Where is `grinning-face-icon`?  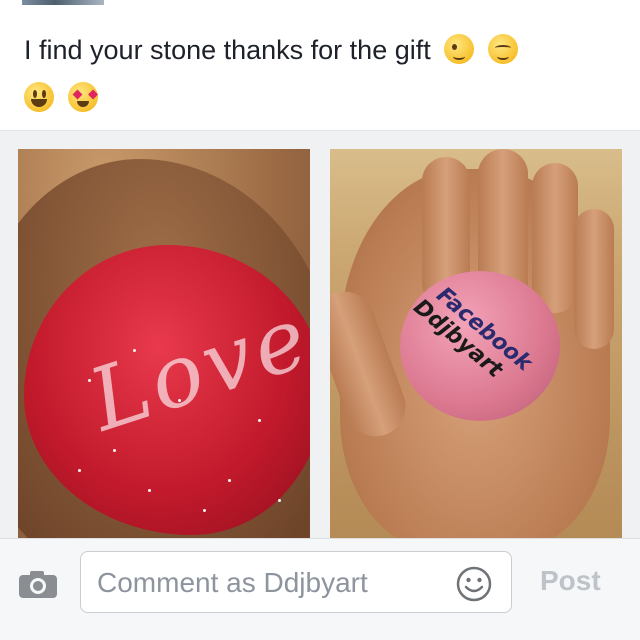 grinning-face-icon is located at coordinates (39, 97).